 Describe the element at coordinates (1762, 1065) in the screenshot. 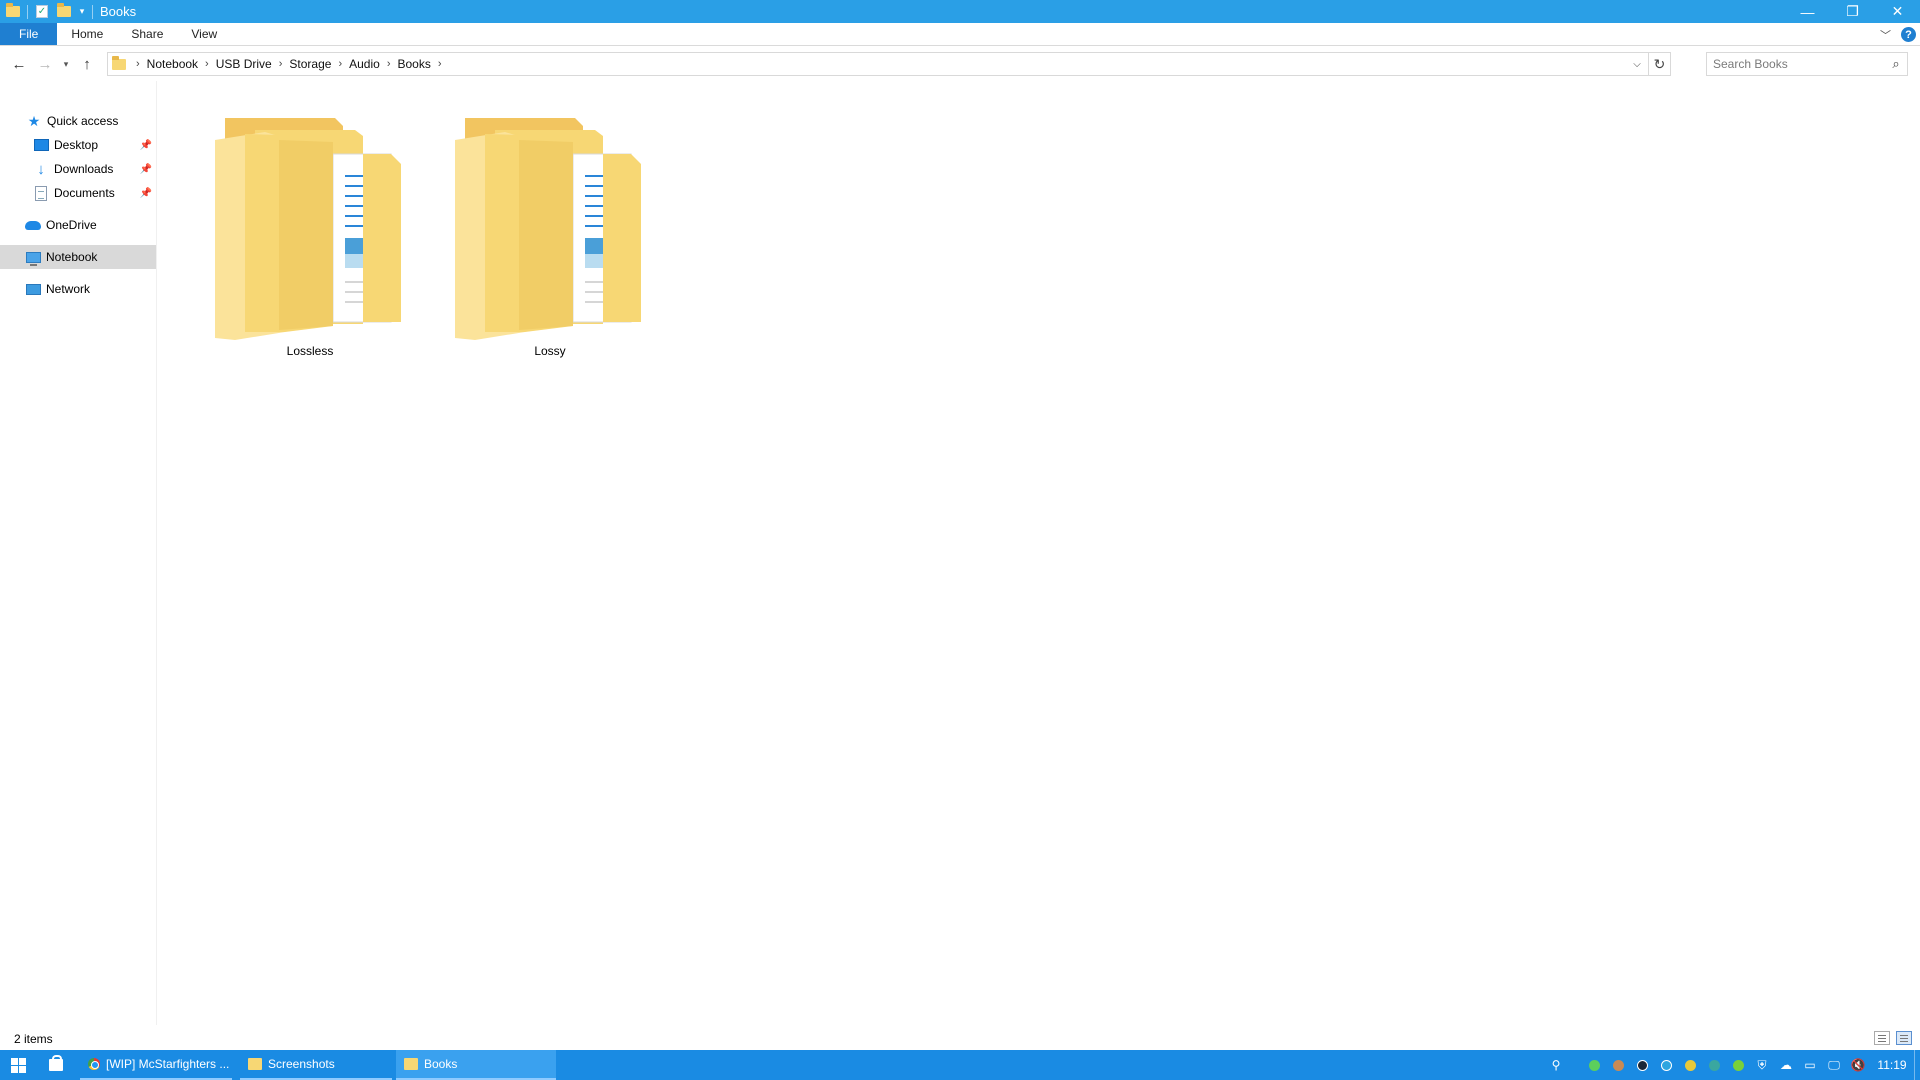

I see `security-shield-icon: ⛨` at that location.